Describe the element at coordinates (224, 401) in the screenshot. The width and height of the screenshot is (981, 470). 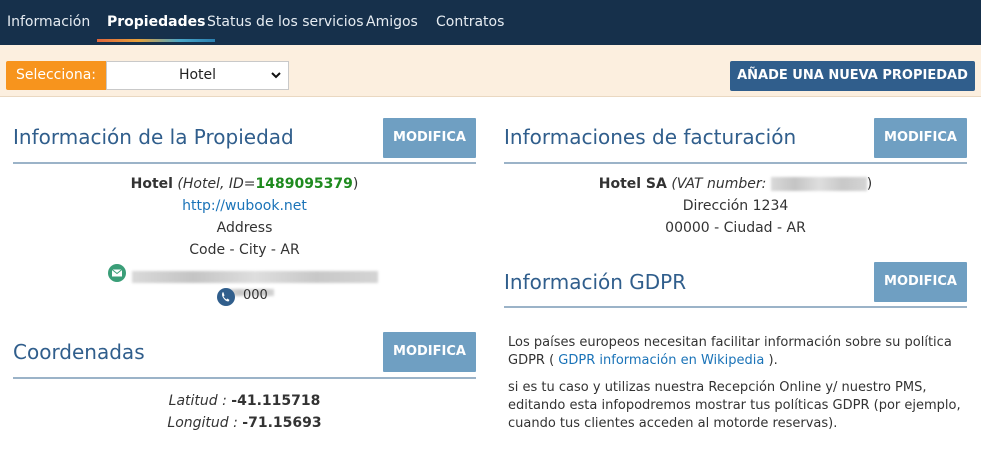
I see `latitude-colon: :` at that location.